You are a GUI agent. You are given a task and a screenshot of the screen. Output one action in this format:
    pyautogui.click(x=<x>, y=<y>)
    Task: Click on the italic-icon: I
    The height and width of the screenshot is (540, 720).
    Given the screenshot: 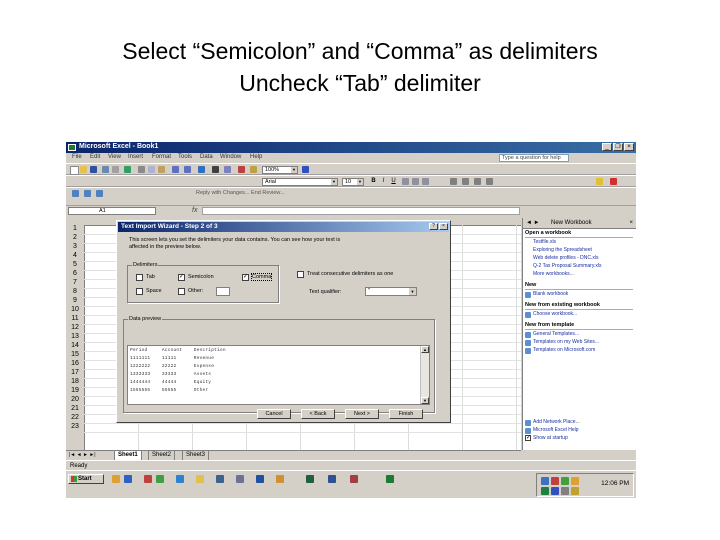 What is the action you would take?
    pyautogui.click(x=383, y=181)
    